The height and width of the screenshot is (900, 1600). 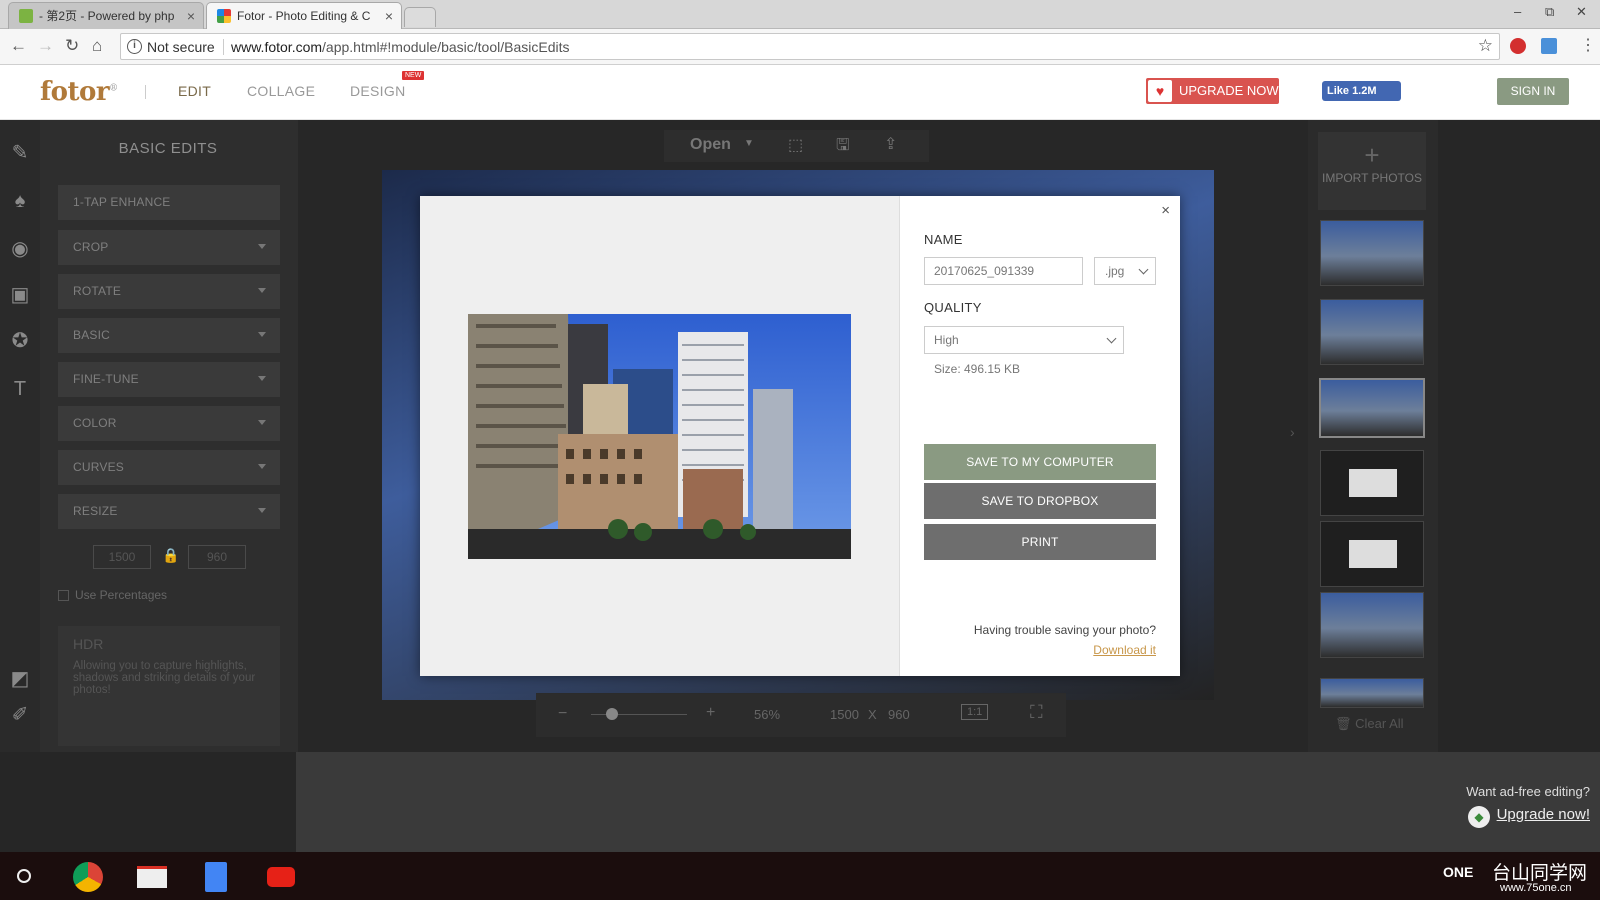 I want to click on pencil-icon: ✎, so click(x=20, y=153).